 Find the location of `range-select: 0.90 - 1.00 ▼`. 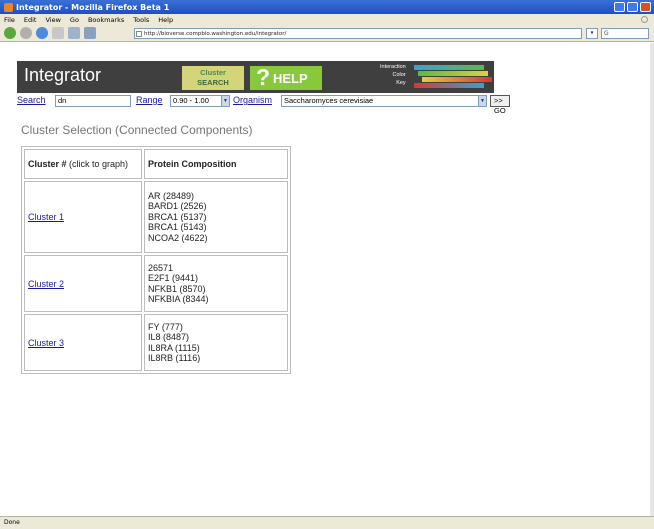

range-select: 0.90 - 1.00 ▼ is located at coordinates (200, 101).